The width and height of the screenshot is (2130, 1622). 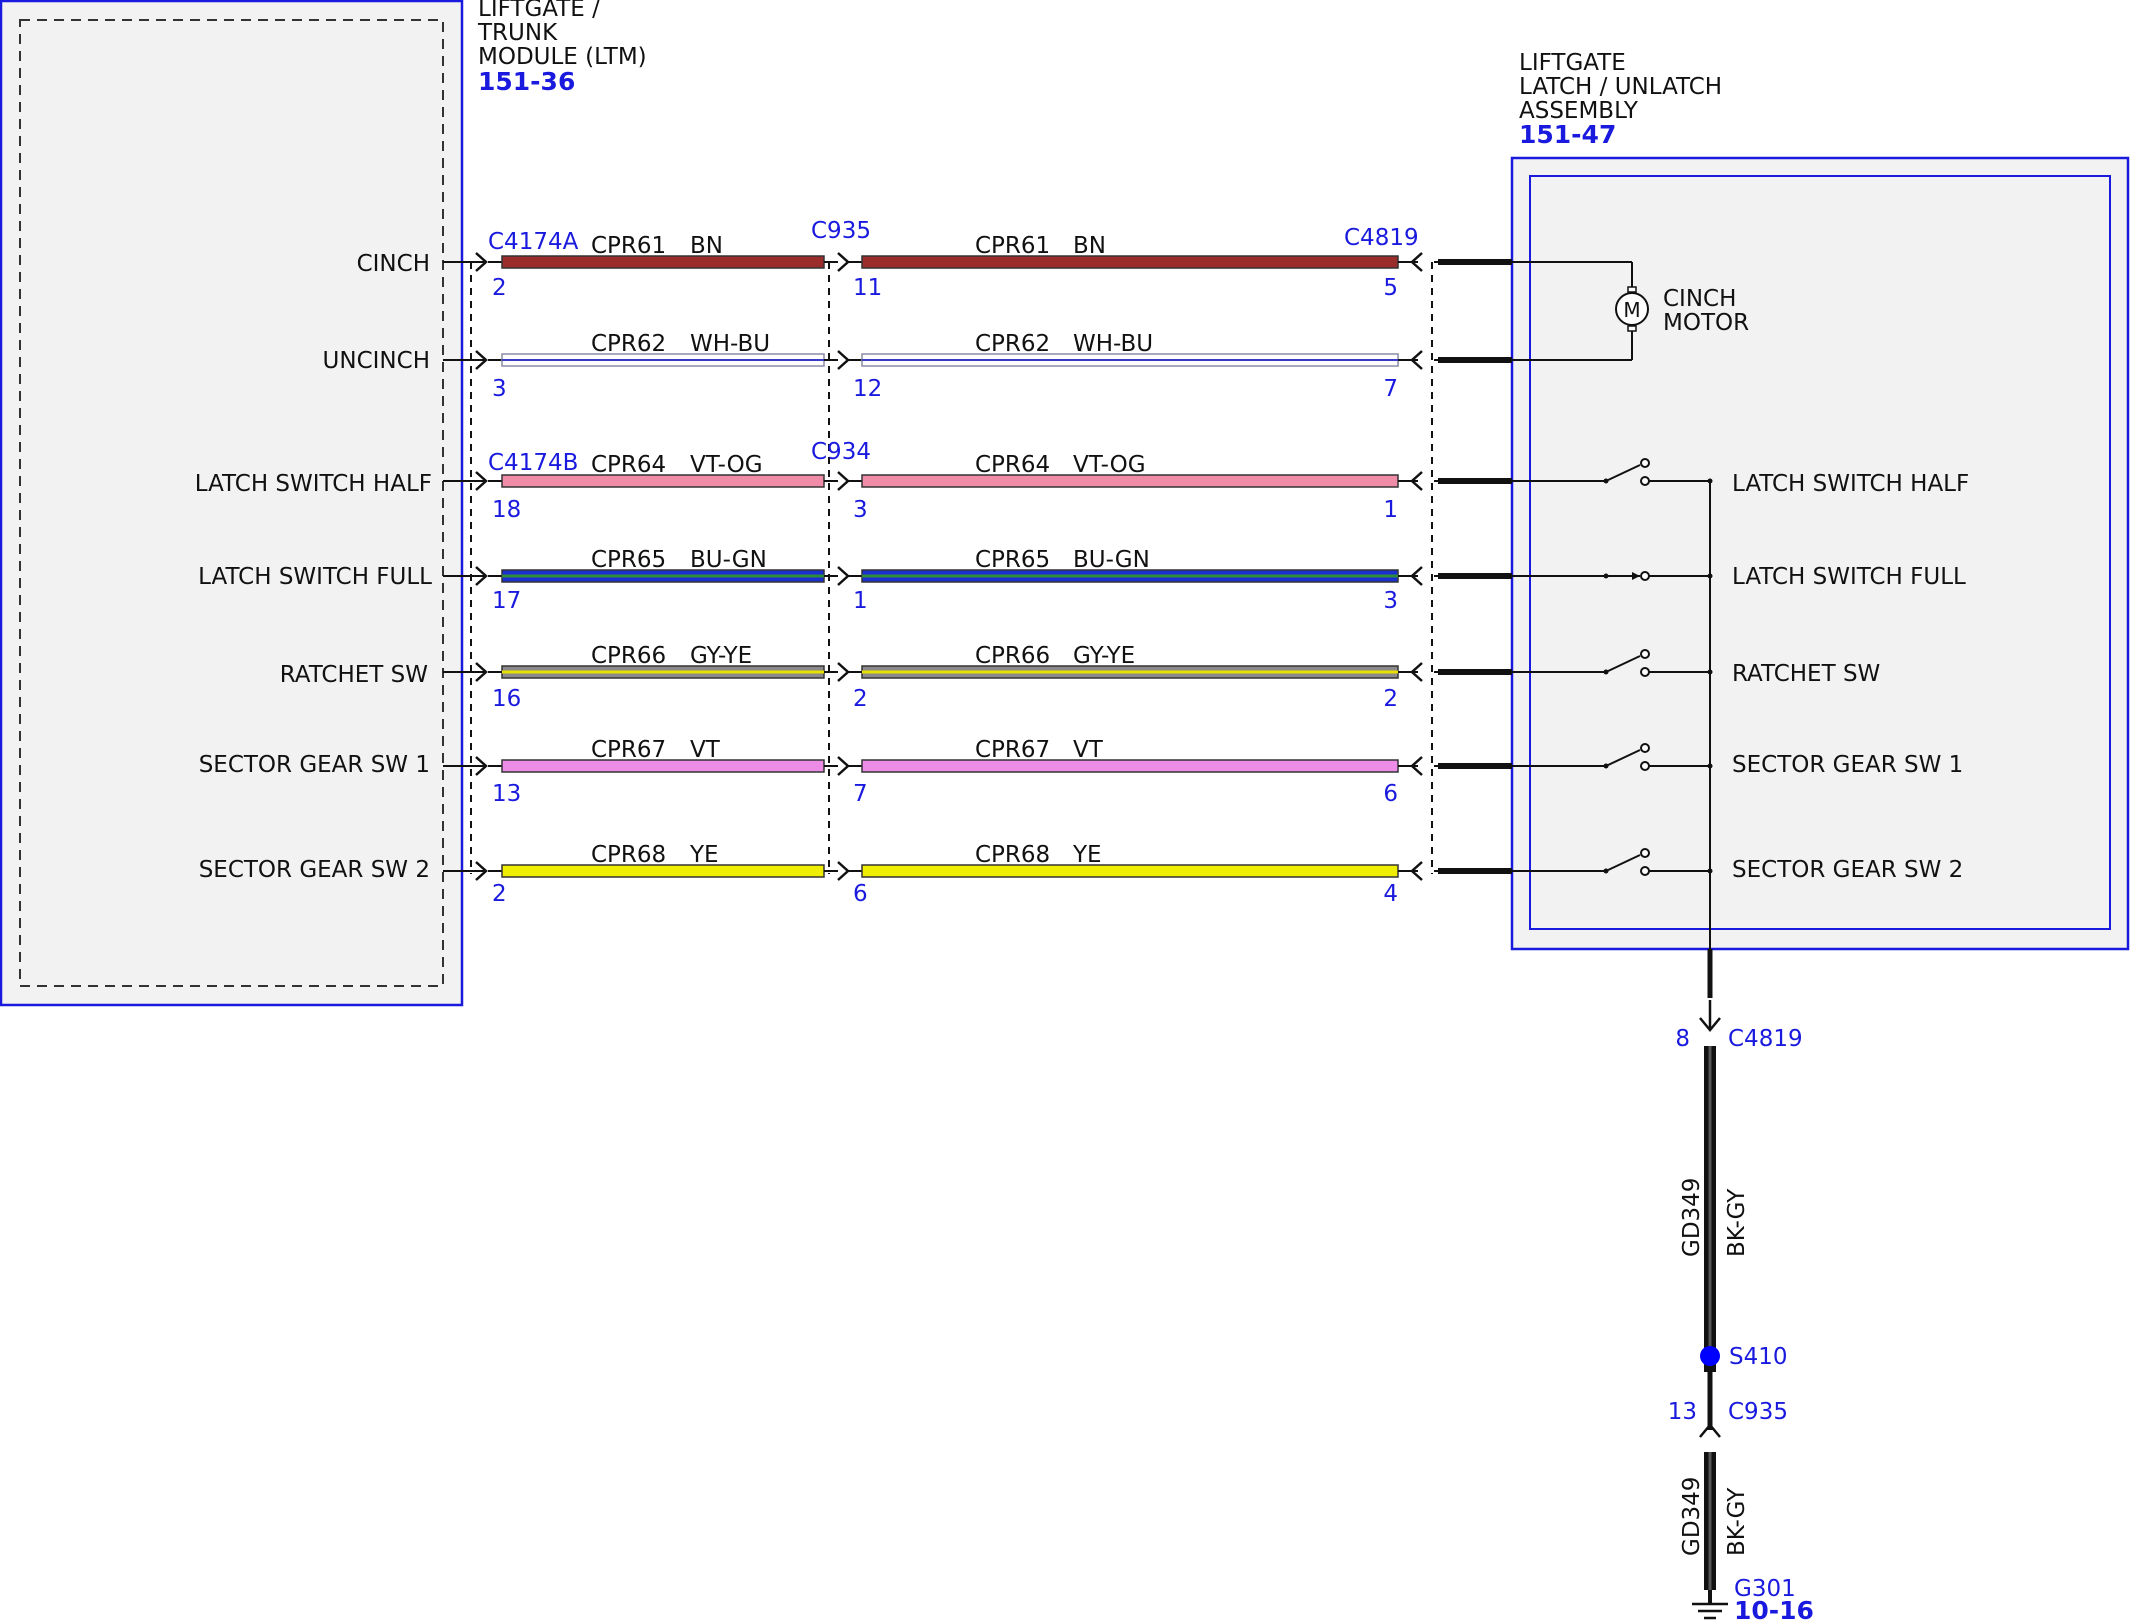 What do you see at coordinates (517, 33) in the screenshot?
I see `ltm-title-2: TRUNK` at bounding box center [517, 33].